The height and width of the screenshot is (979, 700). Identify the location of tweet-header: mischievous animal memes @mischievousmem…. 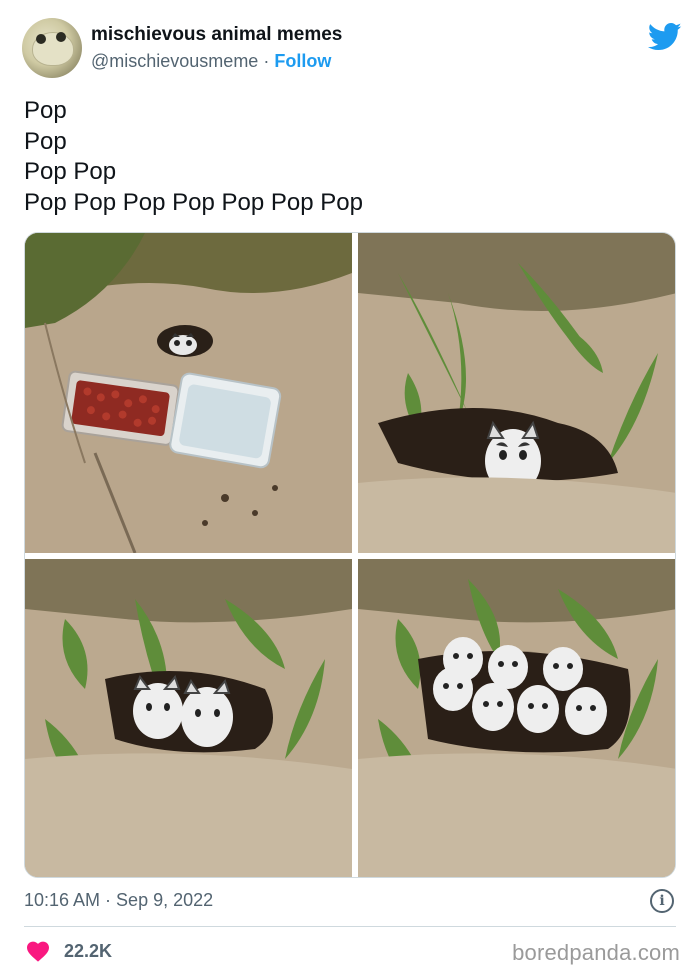
(352, 49).